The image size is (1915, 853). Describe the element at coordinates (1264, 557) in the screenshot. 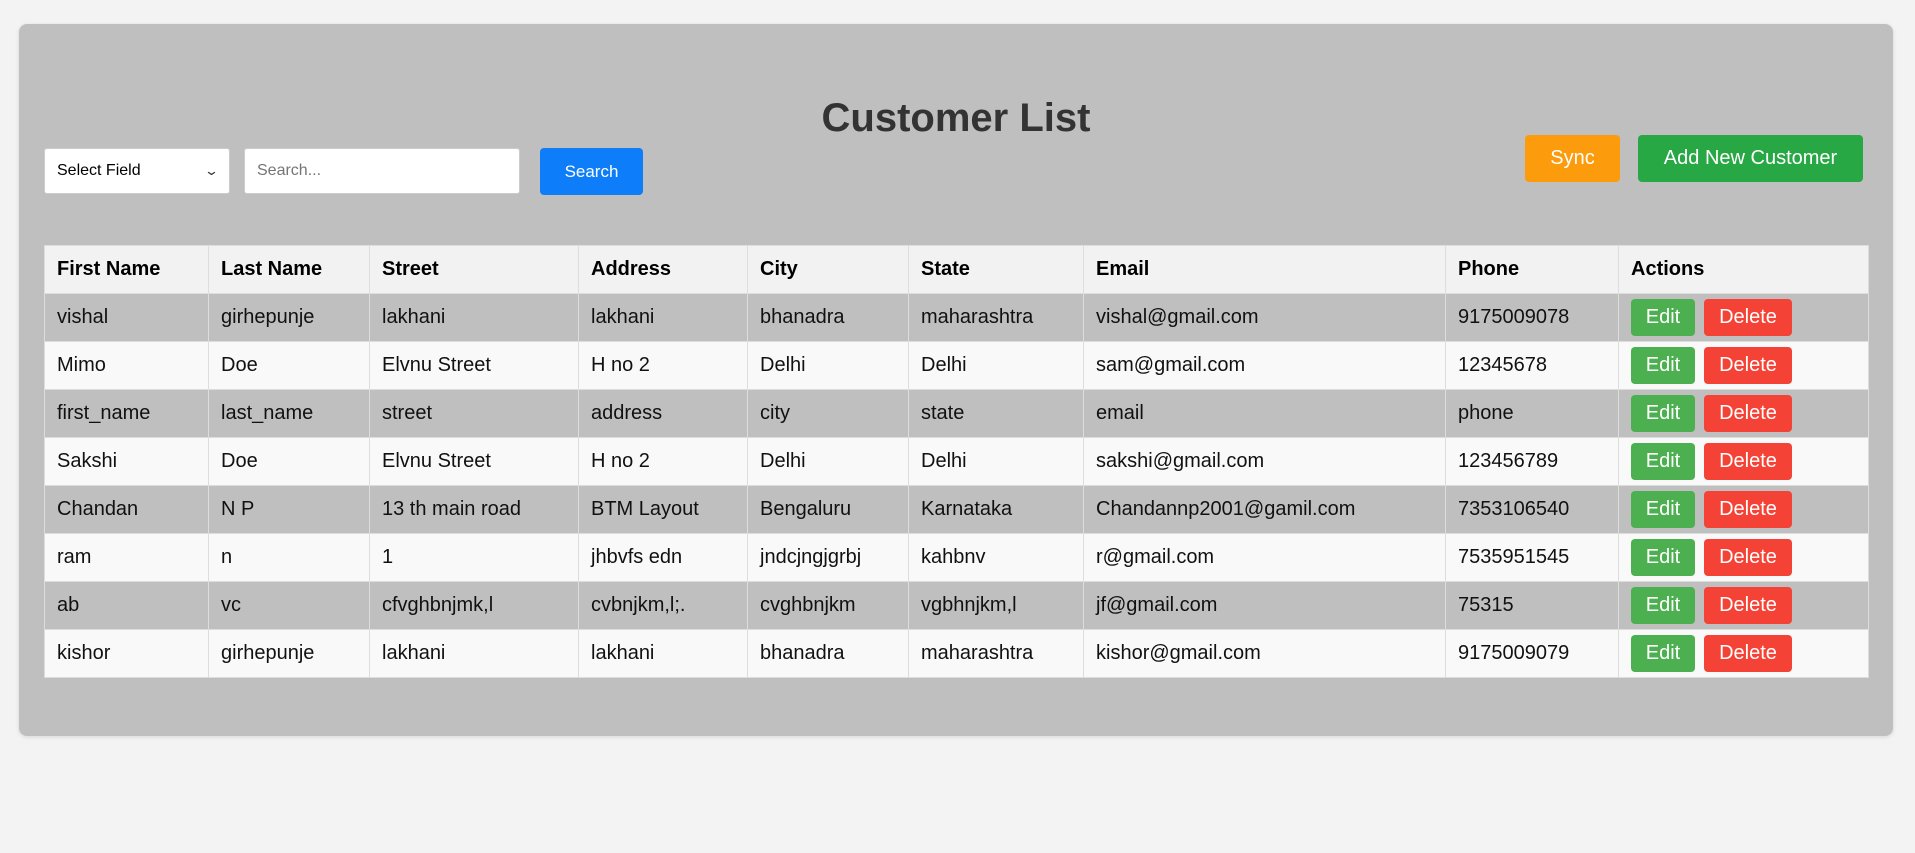

I see `cell-email: r@gmail.com` at that location.